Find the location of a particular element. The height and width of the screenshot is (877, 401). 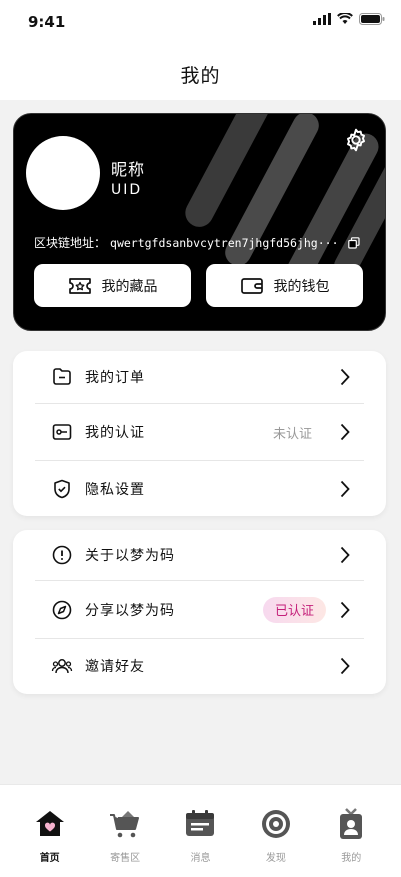

tab-label: 发现 is located at coordinates (275, 858).